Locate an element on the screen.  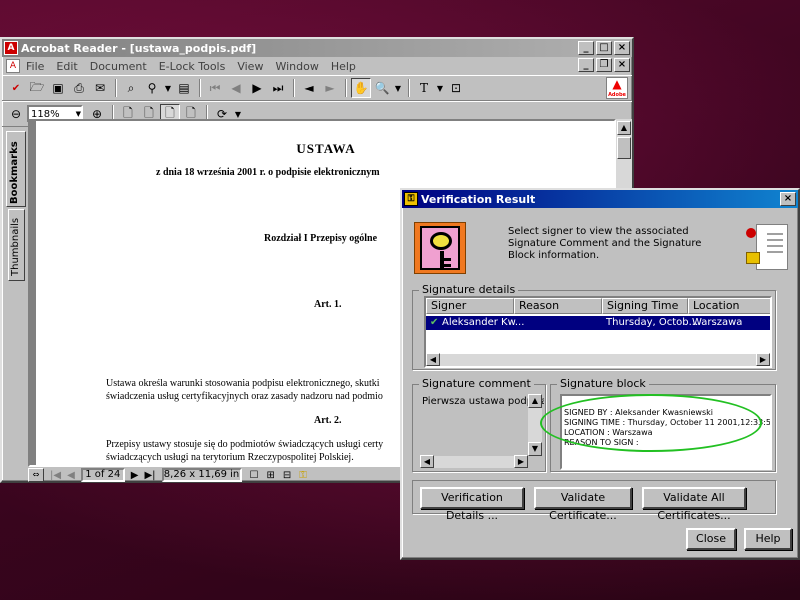
doc-restore-button: ❐ is located at coordinates (604, 65).